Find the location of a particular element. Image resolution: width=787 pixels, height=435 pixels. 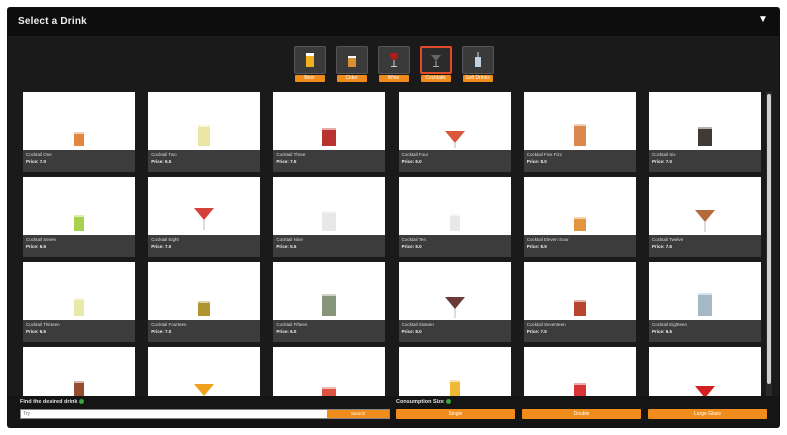

search-box: Search is located at coordinates (205, 414).